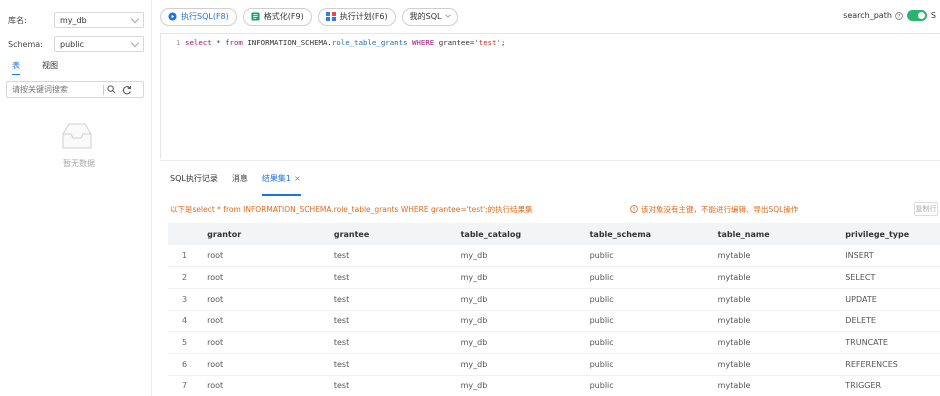 Image resolution: width=940 pixels, height=396 pixels. I want to click on table-row: 3 root test my_db public mytable UPDATE, so click(554, 299).